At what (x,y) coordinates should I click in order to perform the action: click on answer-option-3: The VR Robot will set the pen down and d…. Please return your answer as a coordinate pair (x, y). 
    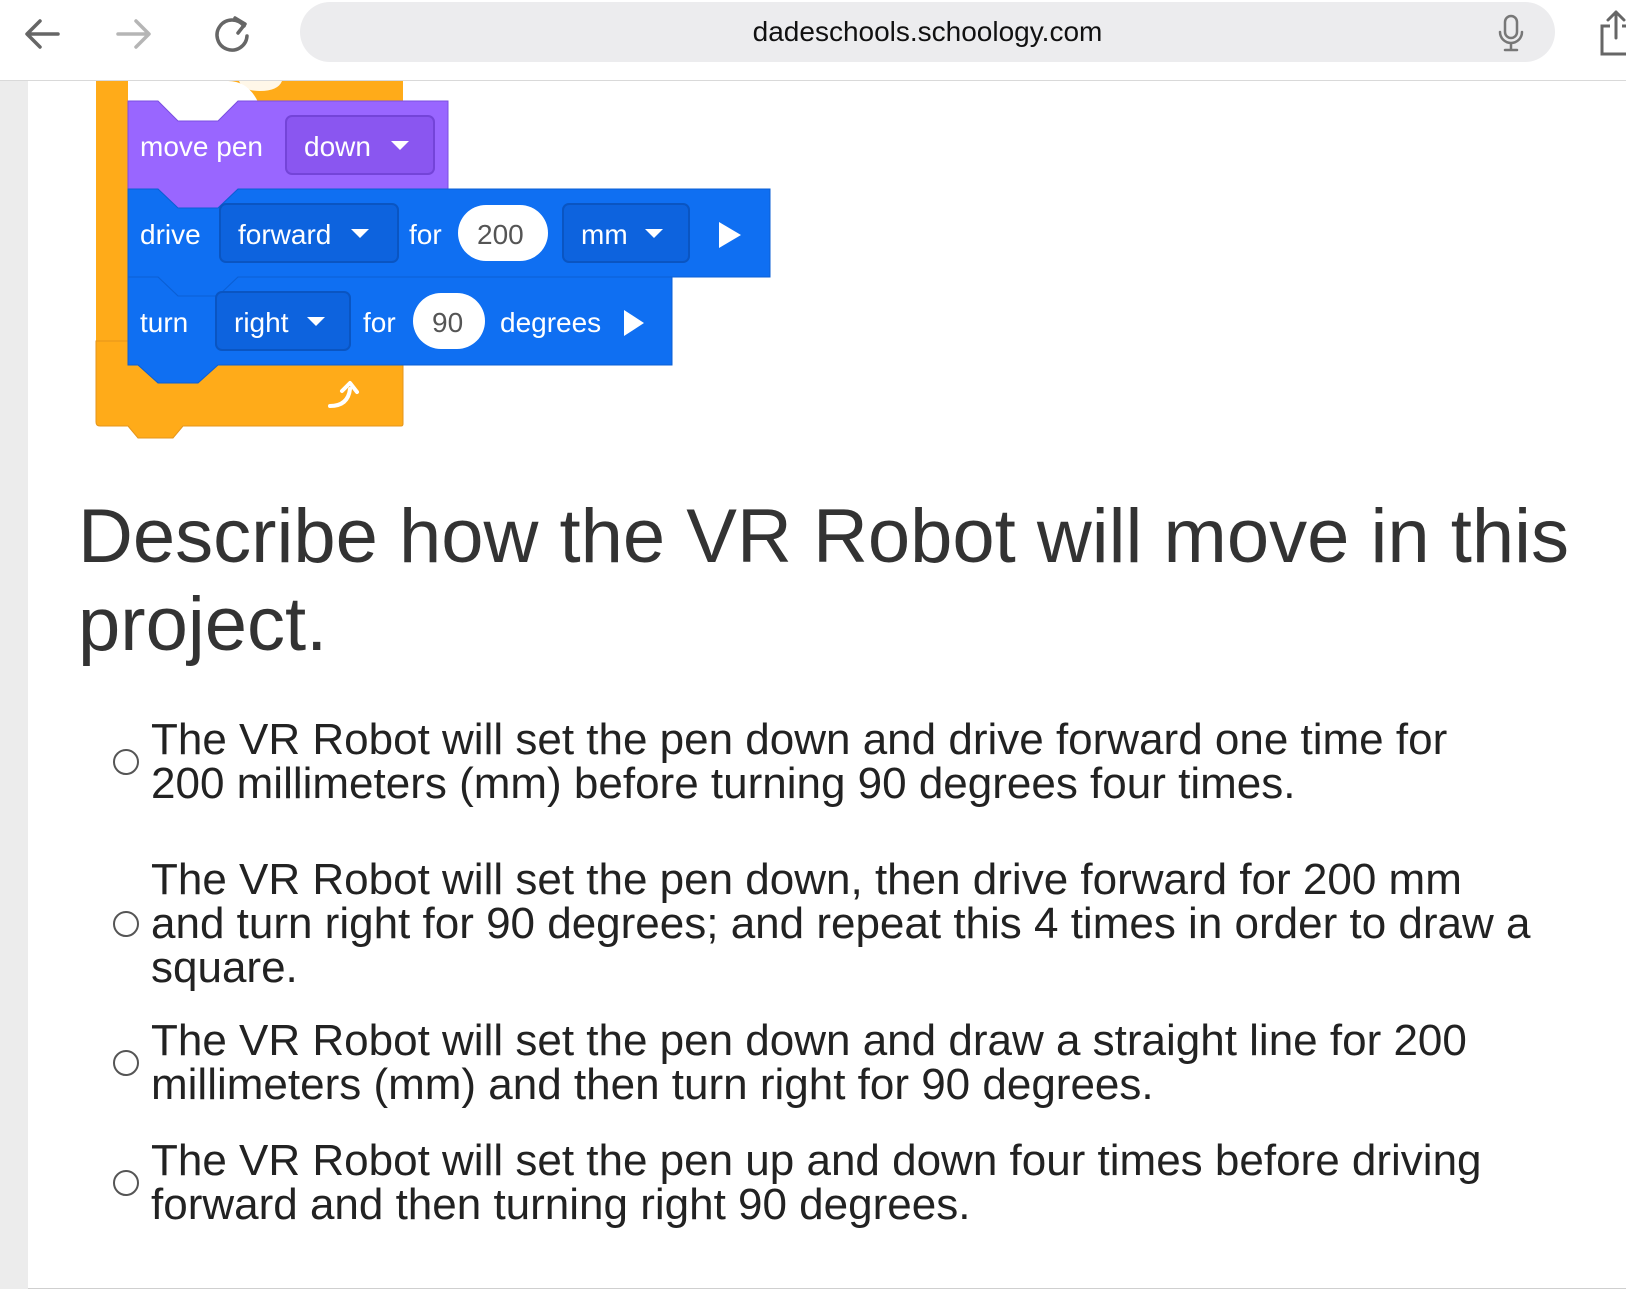
    Looking at the image, I should click on (853, 1063).